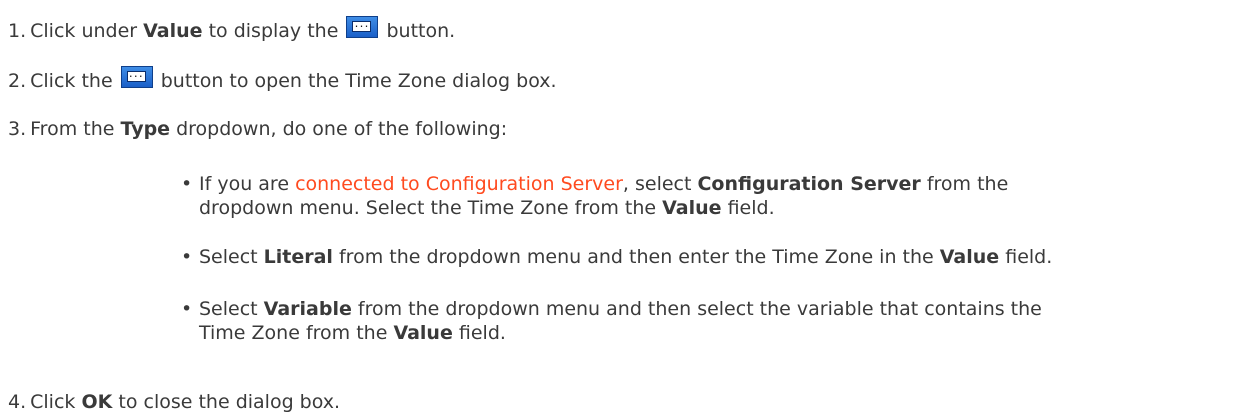 The width and height of the screenshot is (1259, 420). What do you see at coordinates (226, 402) in the screenshot?
I see `step-text: to close the dialog box.` at bounding box center [226, 402].